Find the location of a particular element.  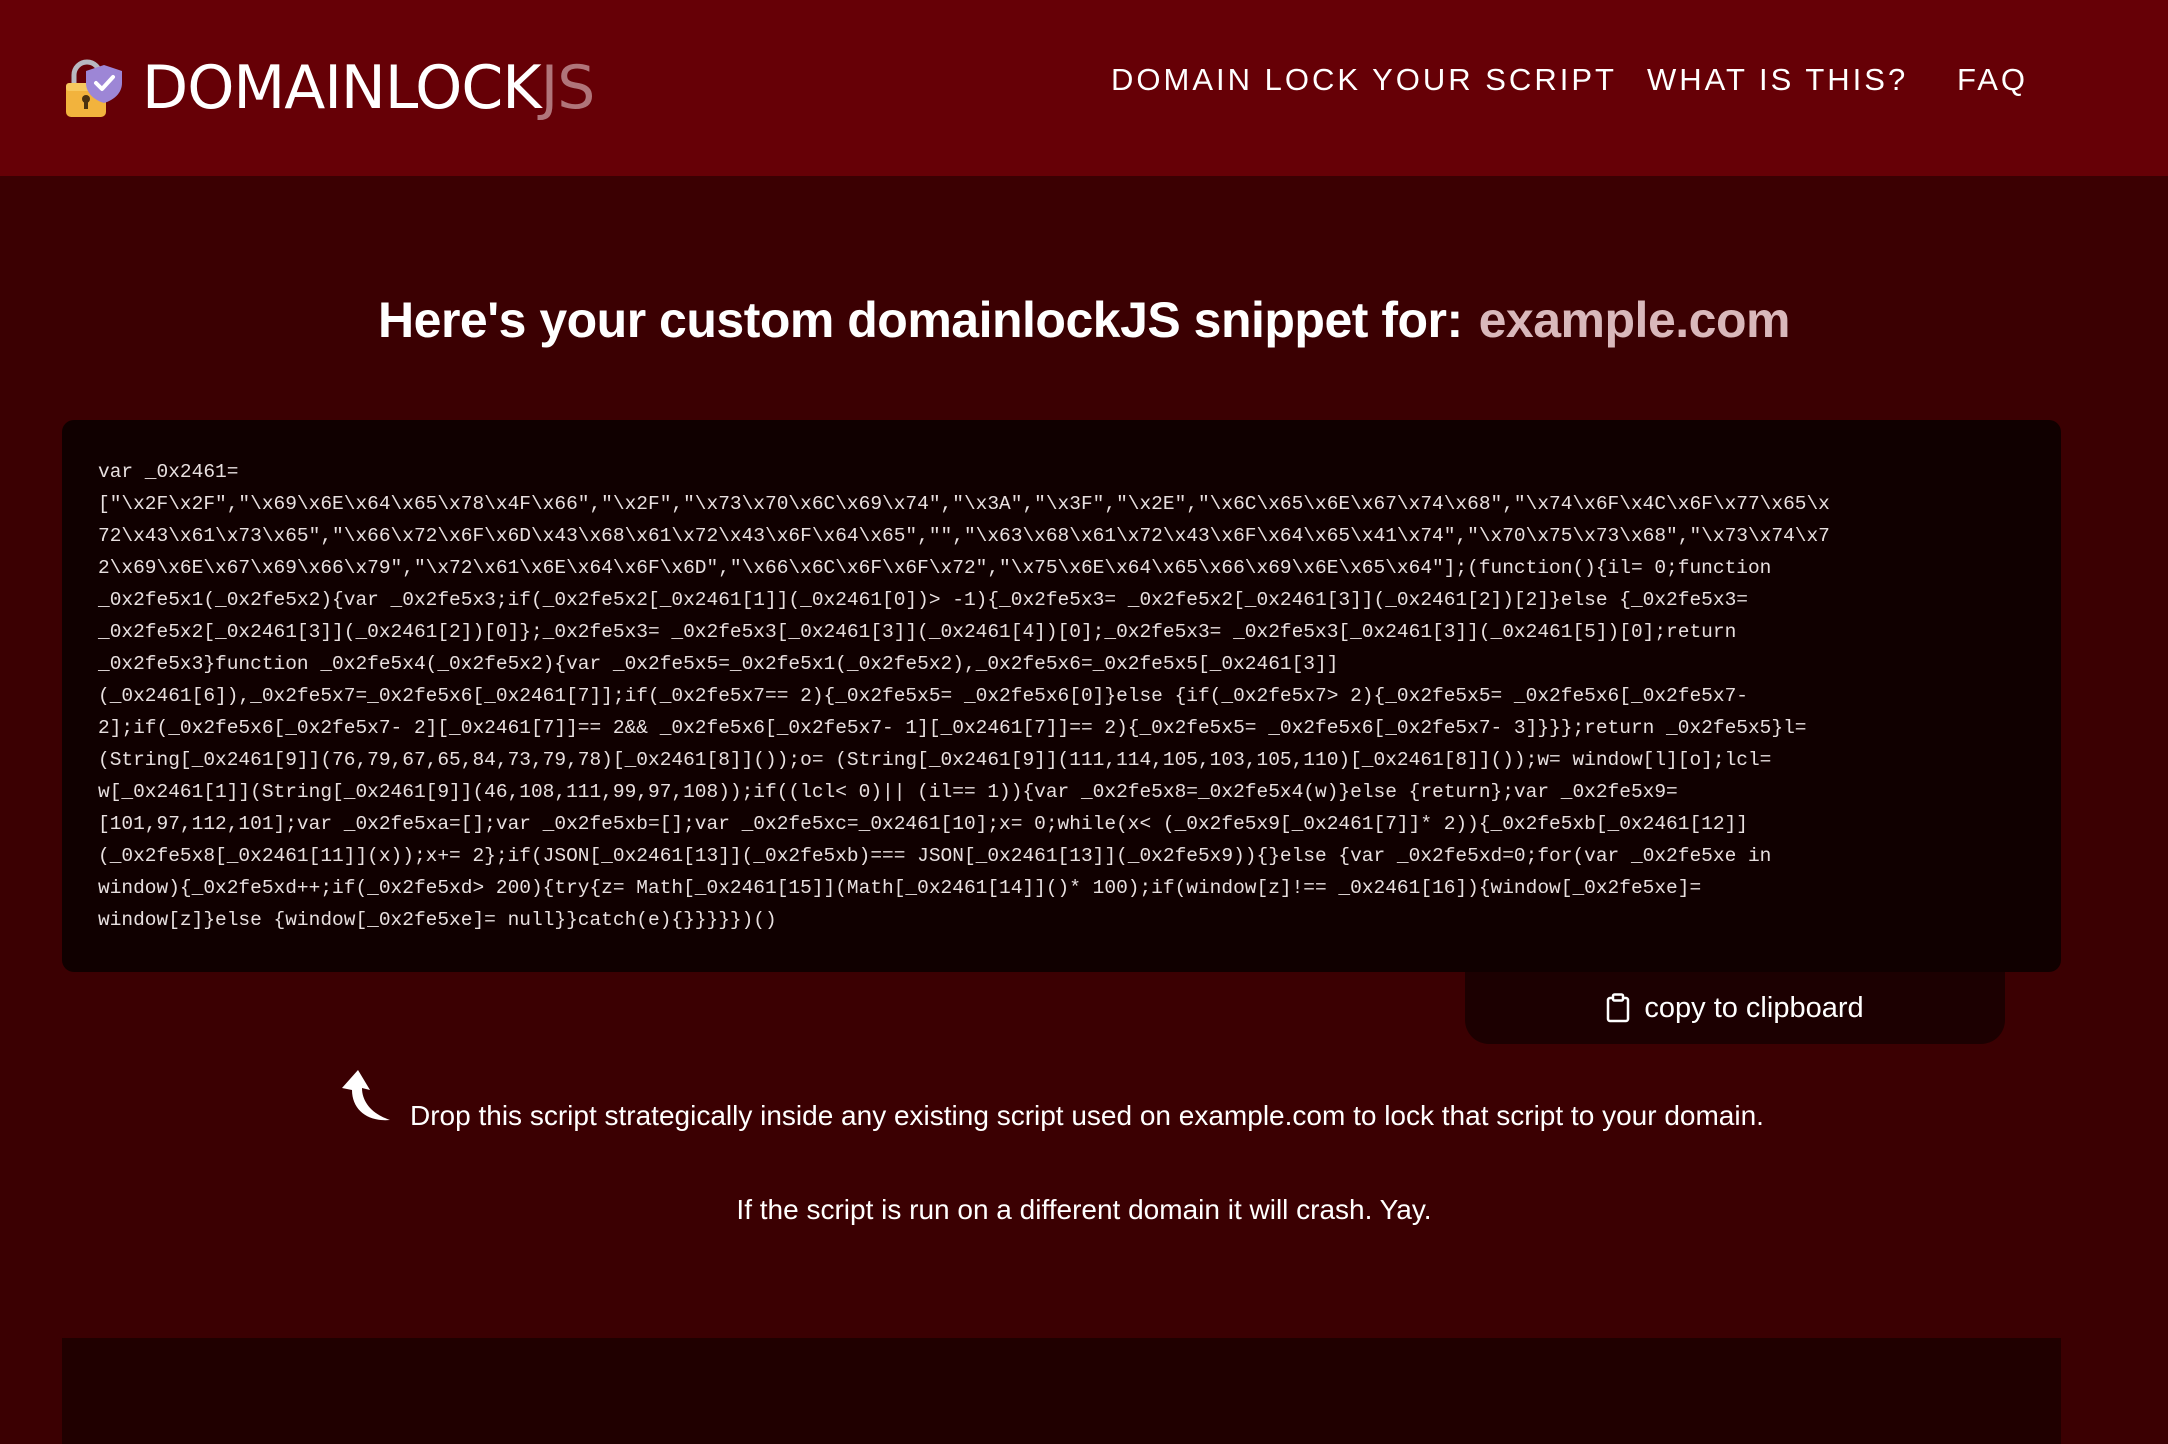

clipboard-icon is located at coordinates (1618, 1008).